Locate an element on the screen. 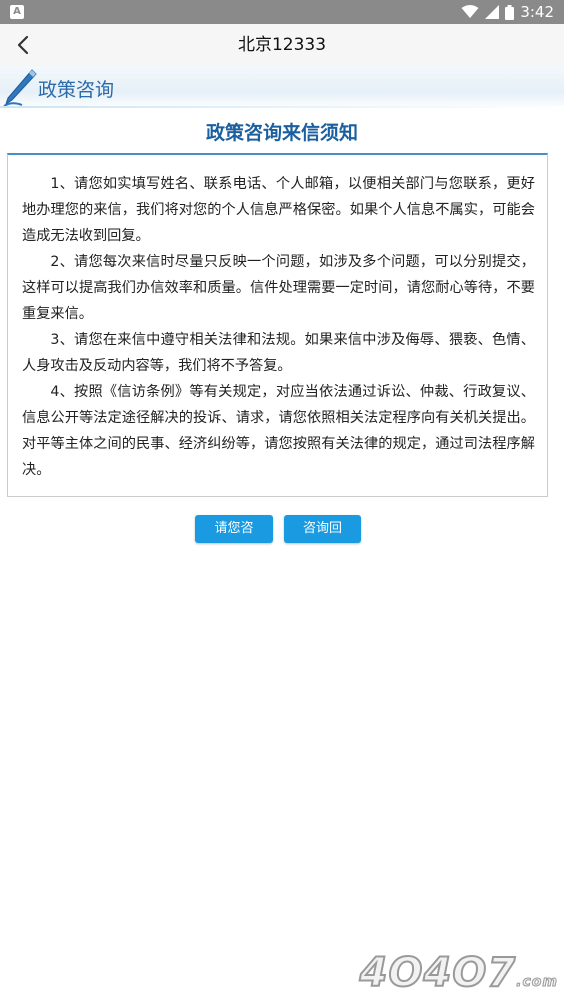  consult-button: 请您咨询 is located at coordinates (234, 539).